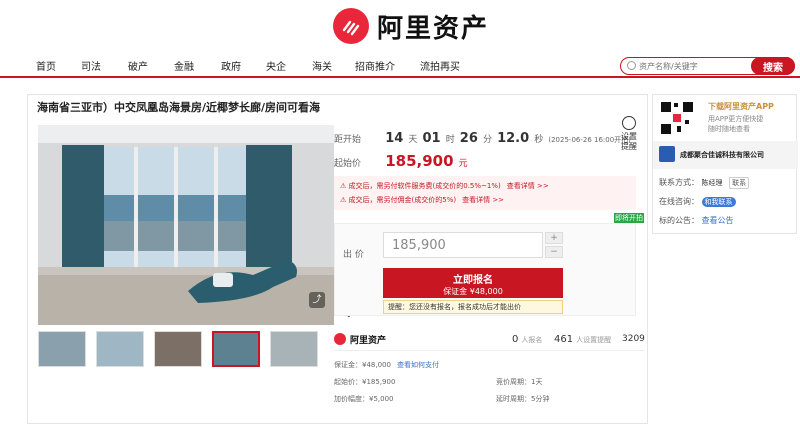 The height and width of the screenshot is (424, 800). I want to click on site-logo: 阿里资产, so click(411, 26).